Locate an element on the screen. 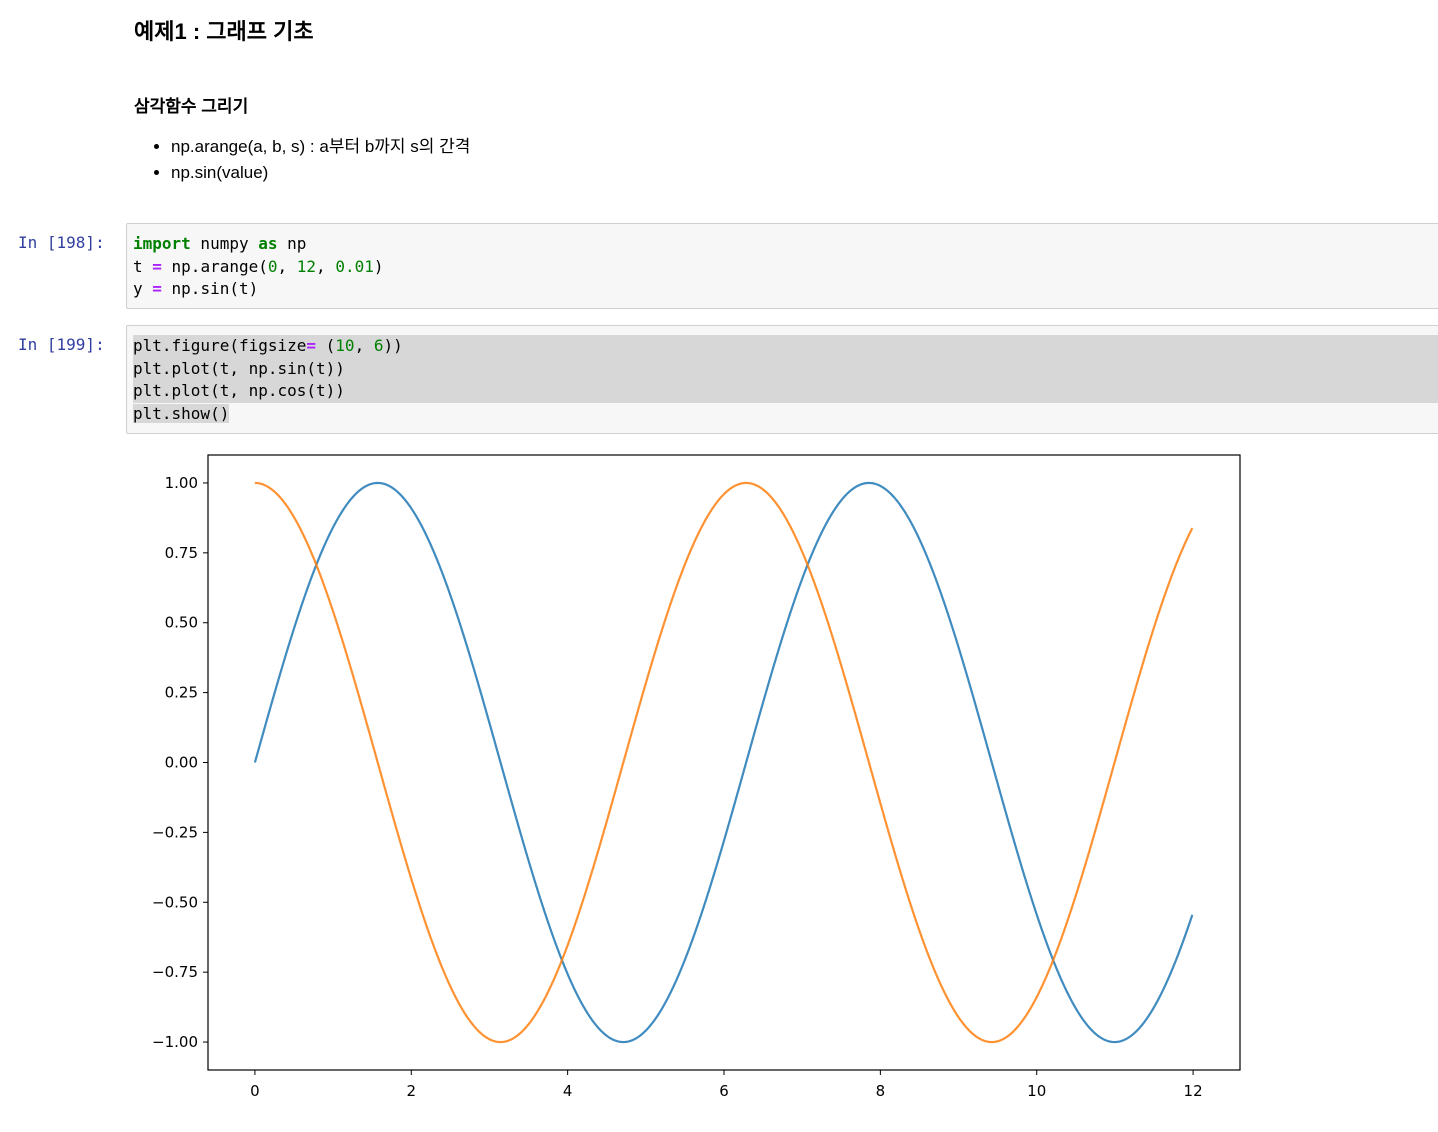 This screenshot has height=1132, width=1438. x-tick-label: 0 is located at coordinates (255, 1091).